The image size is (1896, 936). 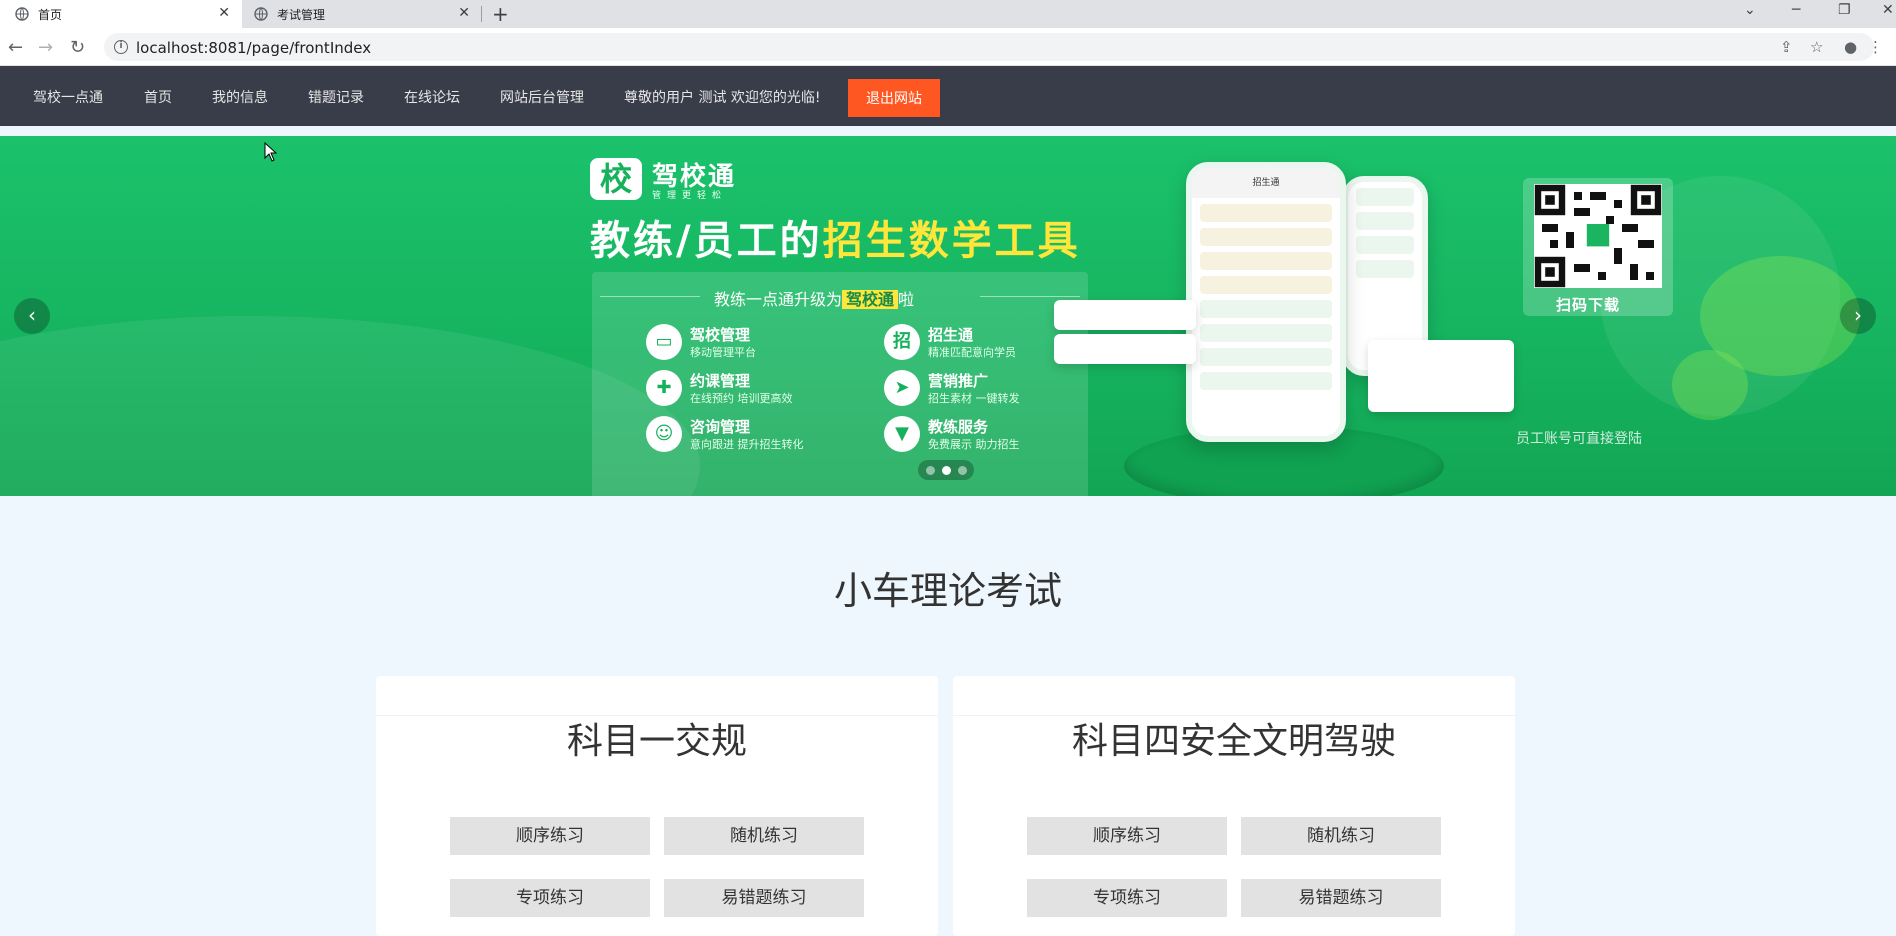 I want to click on banner-circle-decoration, so click(x=1710, y=385).